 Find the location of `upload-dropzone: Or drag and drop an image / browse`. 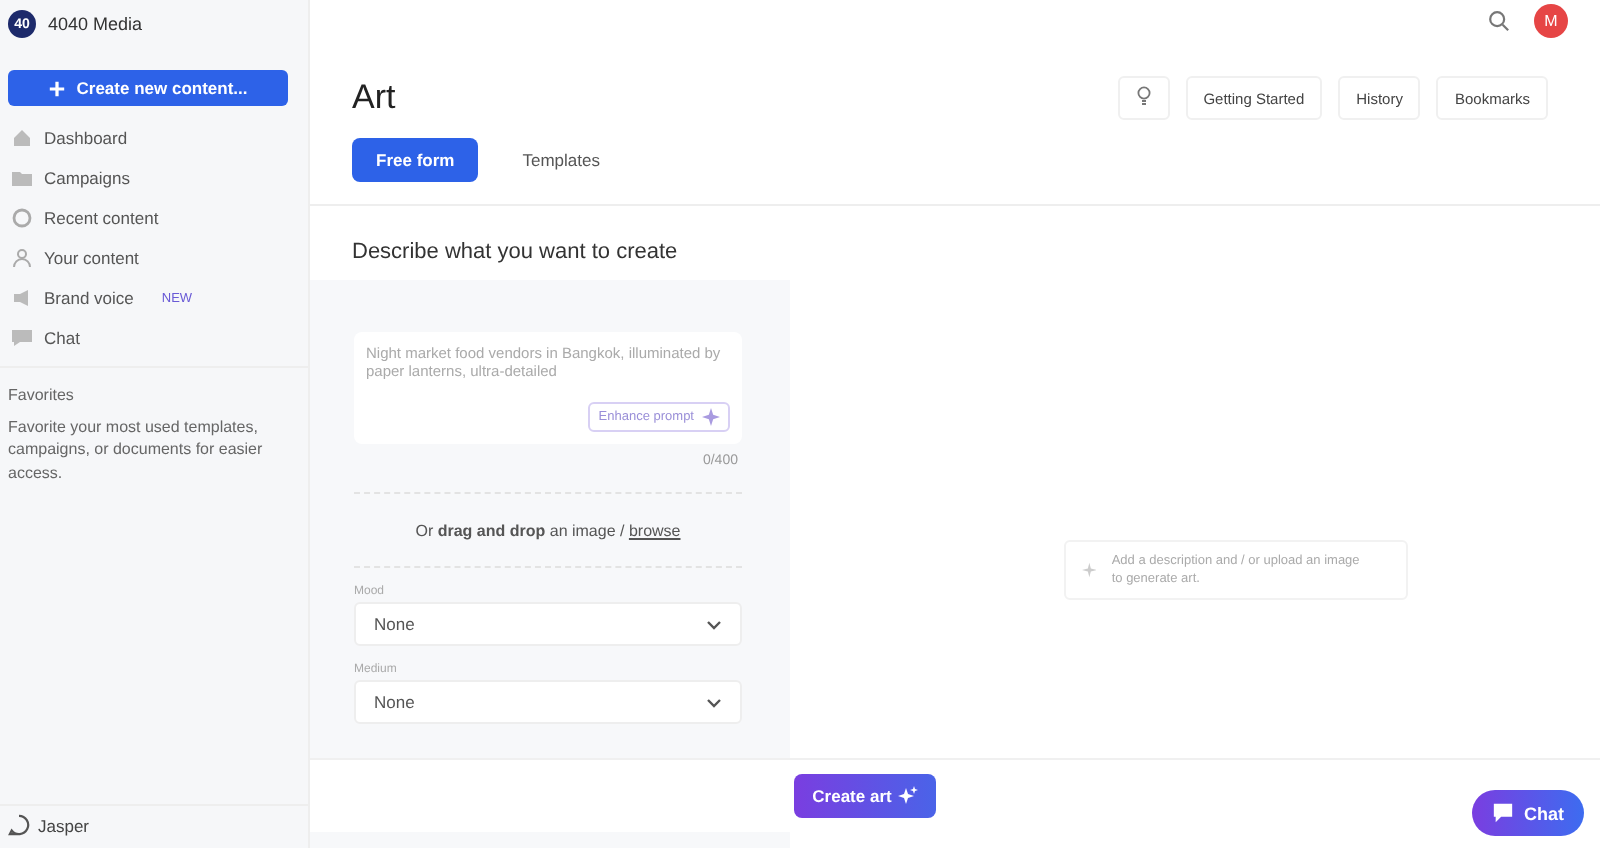

upload-dropzone: Or drag and drop an image / browse is located at coordinates (548, 530).